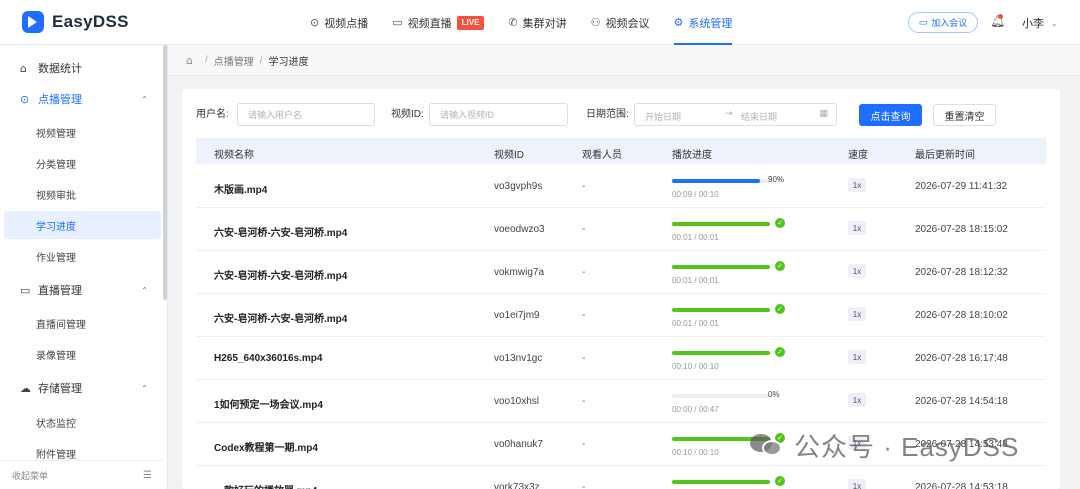  Describe the element at coordinates (266, 448) in the screenshot. I see `video-name-cell: Codex教程第一期.mp4` at that location.